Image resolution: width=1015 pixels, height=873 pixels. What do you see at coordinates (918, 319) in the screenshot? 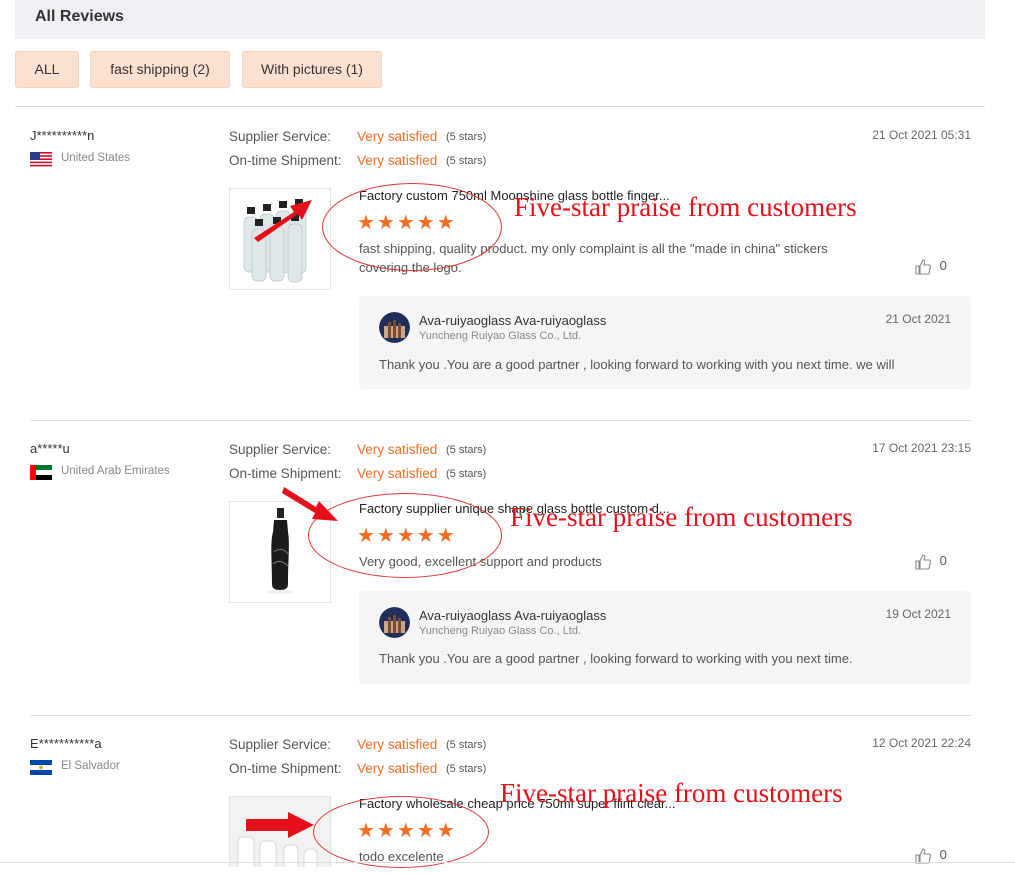
I see `reply-date: 21 Oct 2021` at bounding box center [918, 319].